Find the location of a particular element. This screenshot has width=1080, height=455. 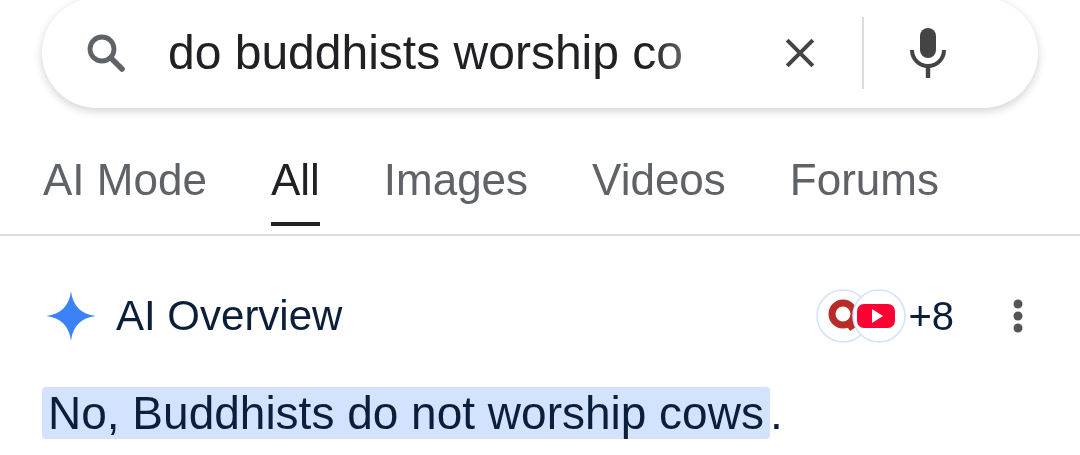

overview-title: AI Overview is located at coordinates (229, 316).